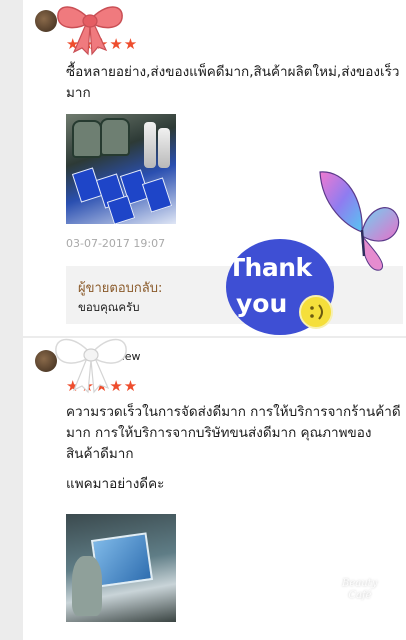  What do you see at coordinates (262, 303) in the screenshot?
I see `thank-you-line-2: you` at bounding box center [262, 303].